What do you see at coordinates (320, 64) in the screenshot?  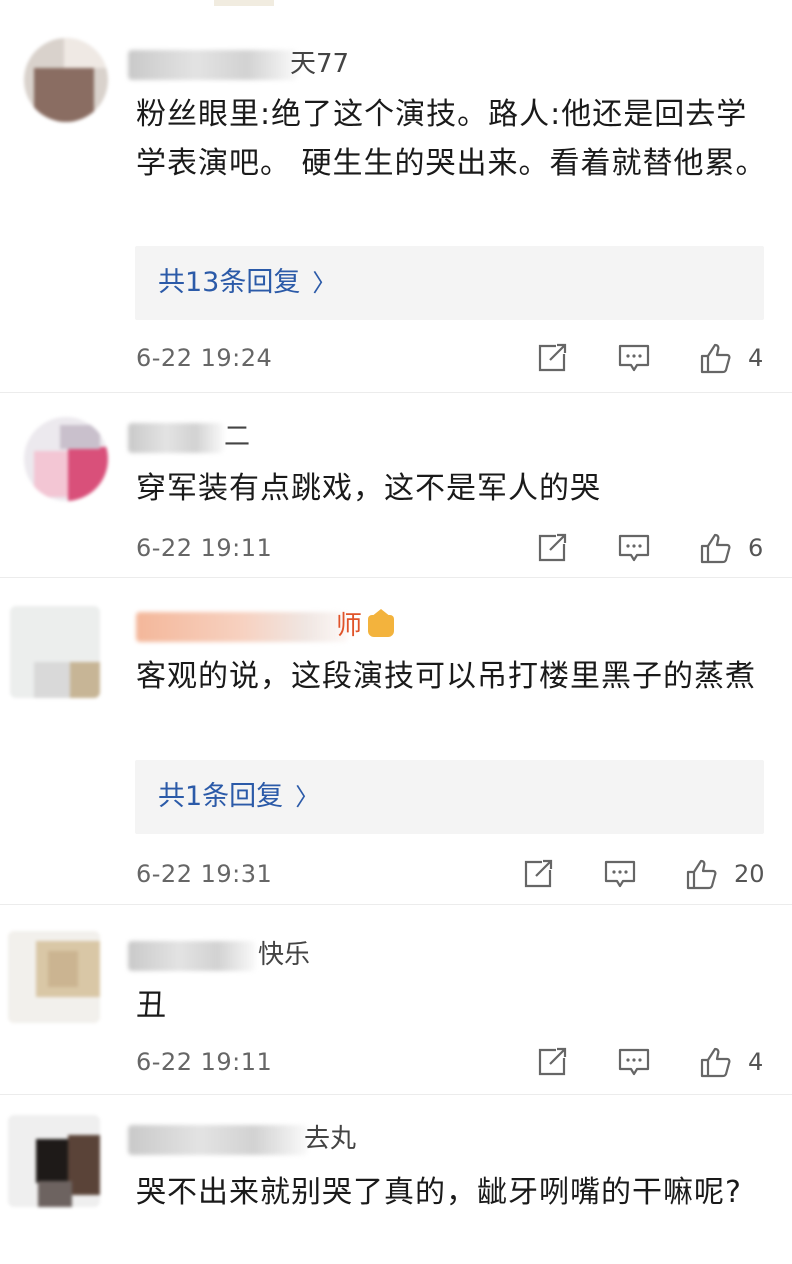 I see `username-suffix: 天77` at bounding box center [320, 64].